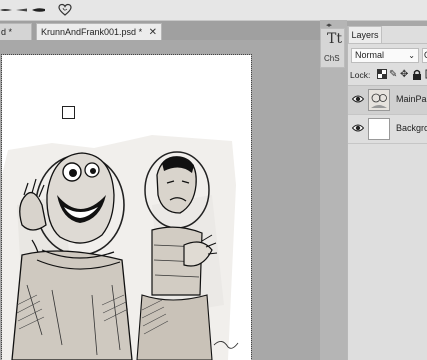 The image size is (427, 360). What do you see at coordinates (92, 32) in the screenshot?
I see `tab-label: KrunnAndFrank001.psd *` at bounding box center [92, 32].